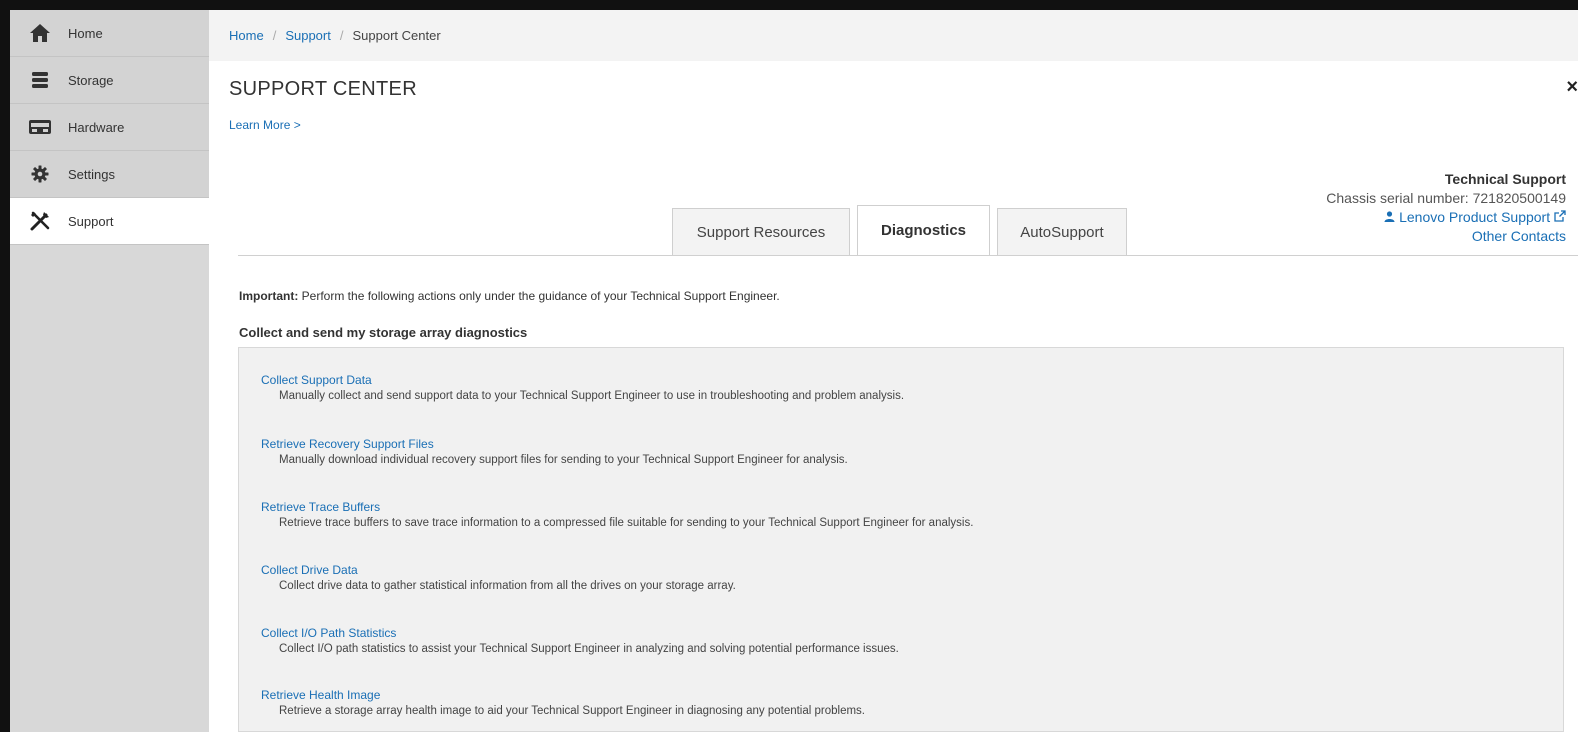 This screenshot has height=732, width=1578. Describe the element at coordinates (1446, 236) in the screenshot. I see `other-contacts-link: Other Contacts` at that location.